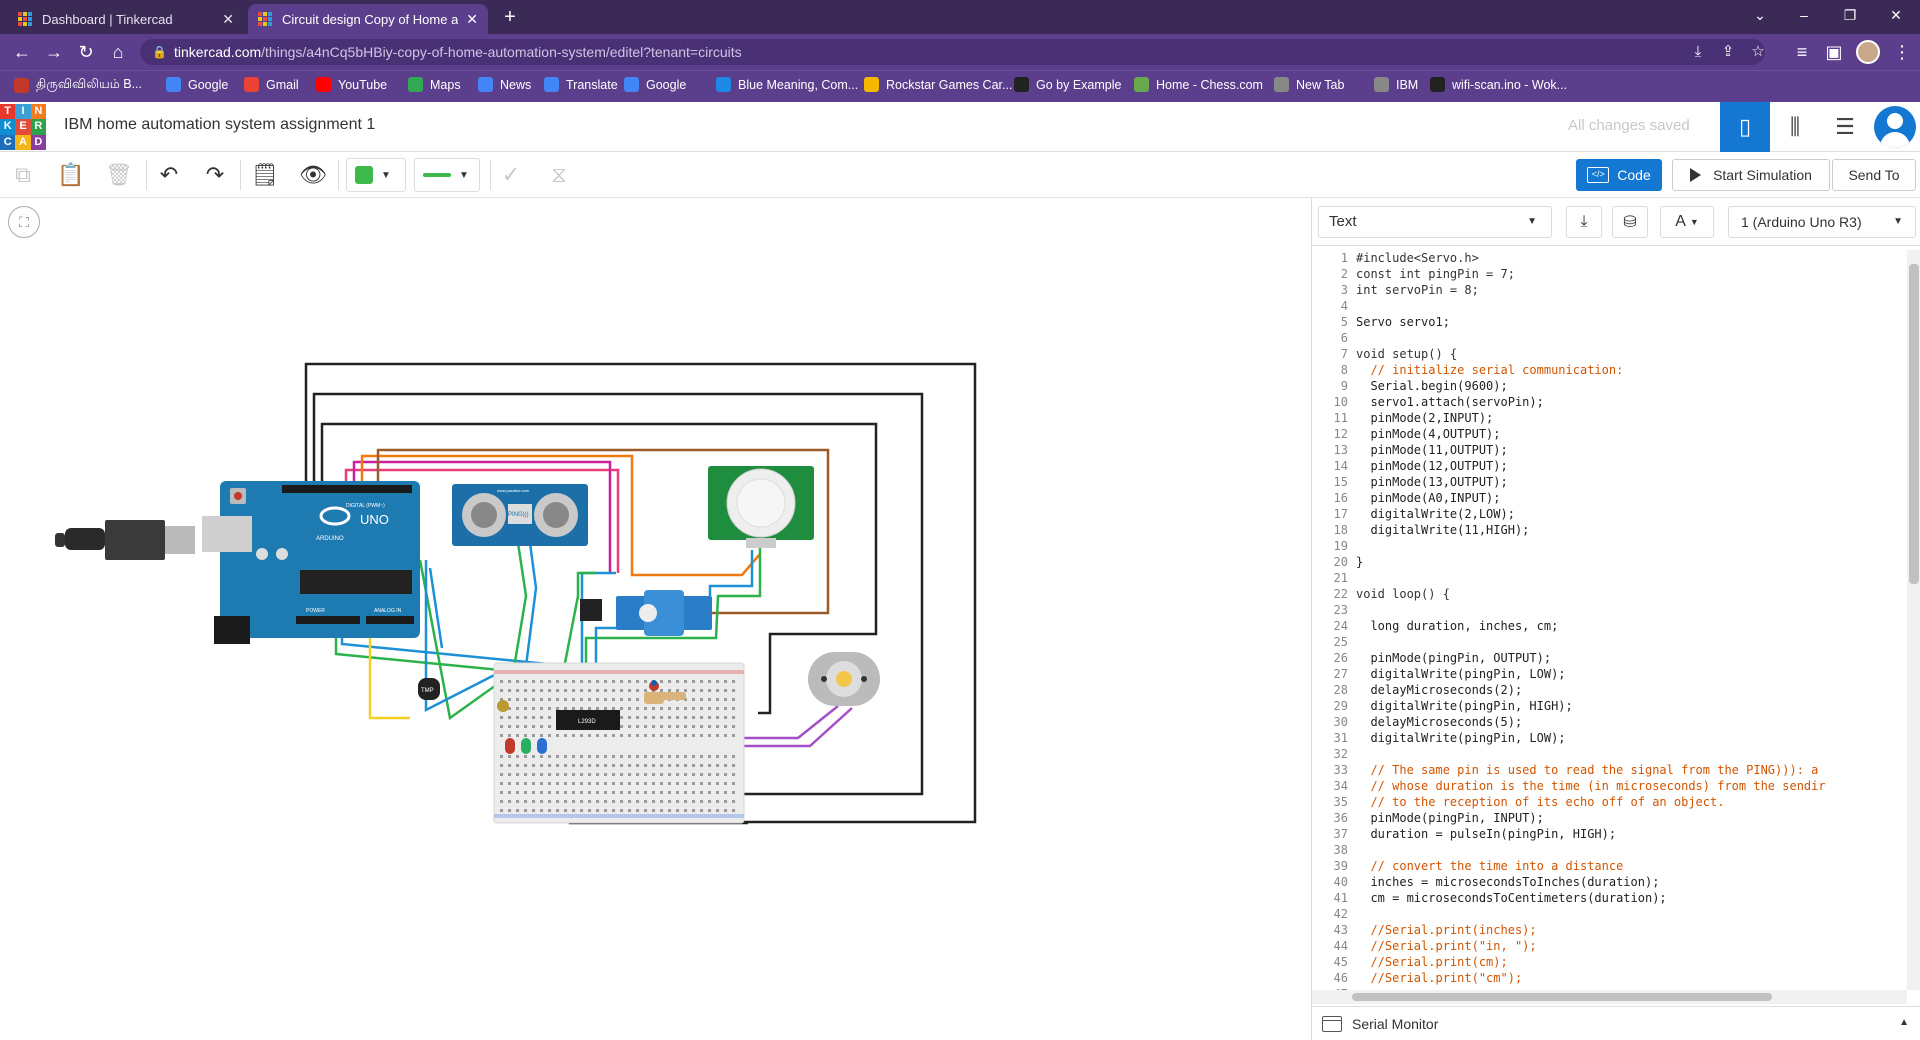 The width and height of the screenshot is (1920, 1040). What do you see at coordinates (447, 175) in the screenshot?
I see `wire-type-dropdown: ▼` at bounding box center [447, 175].